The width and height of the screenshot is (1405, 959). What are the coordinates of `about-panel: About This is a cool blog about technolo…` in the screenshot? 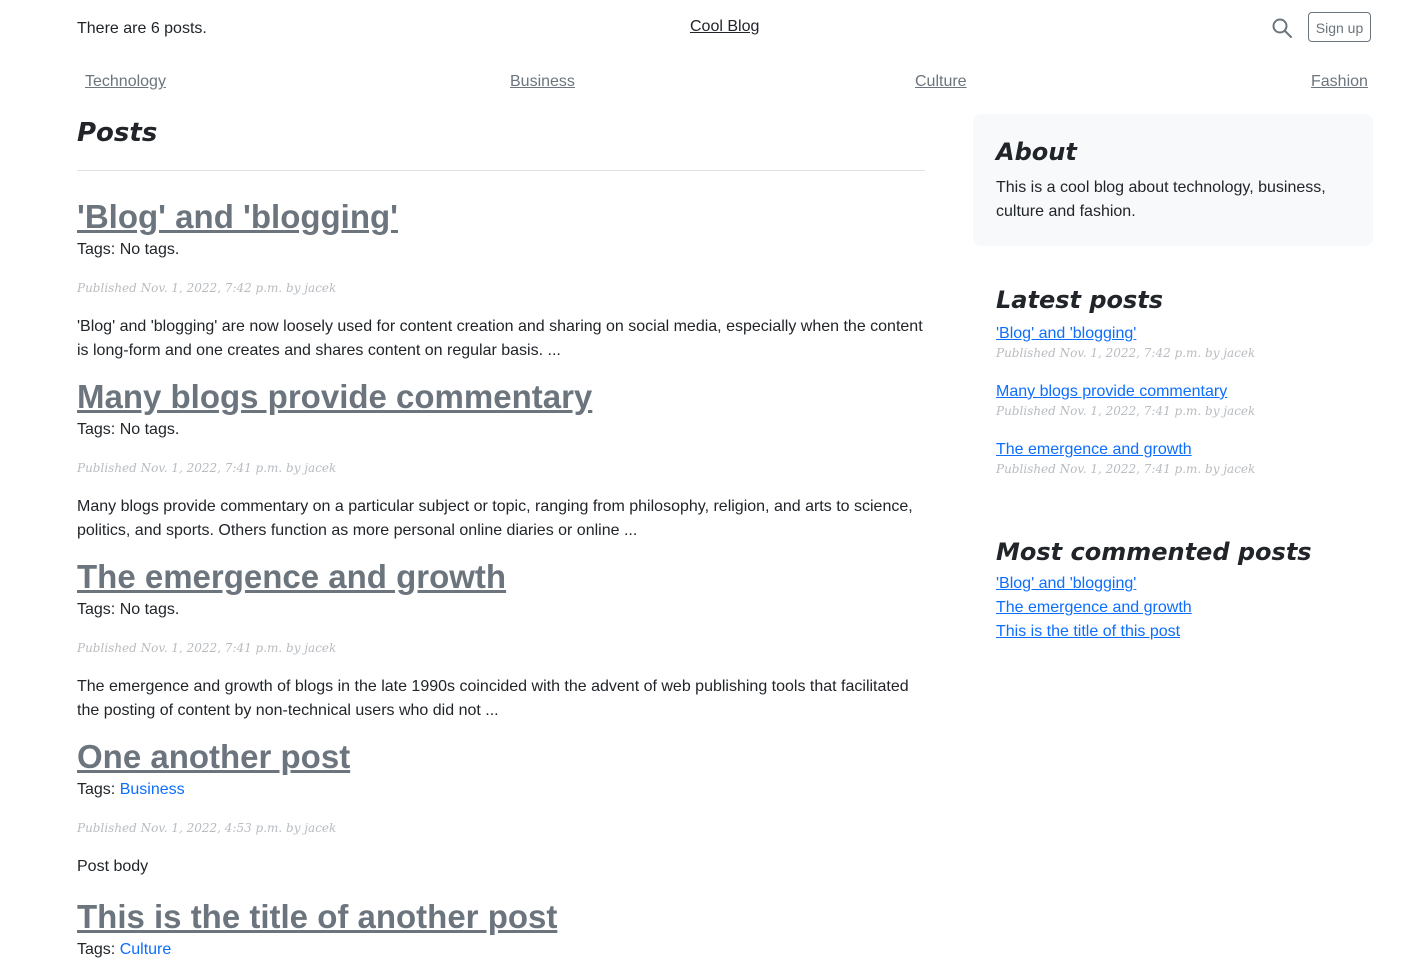 It's located at (1173, 180).